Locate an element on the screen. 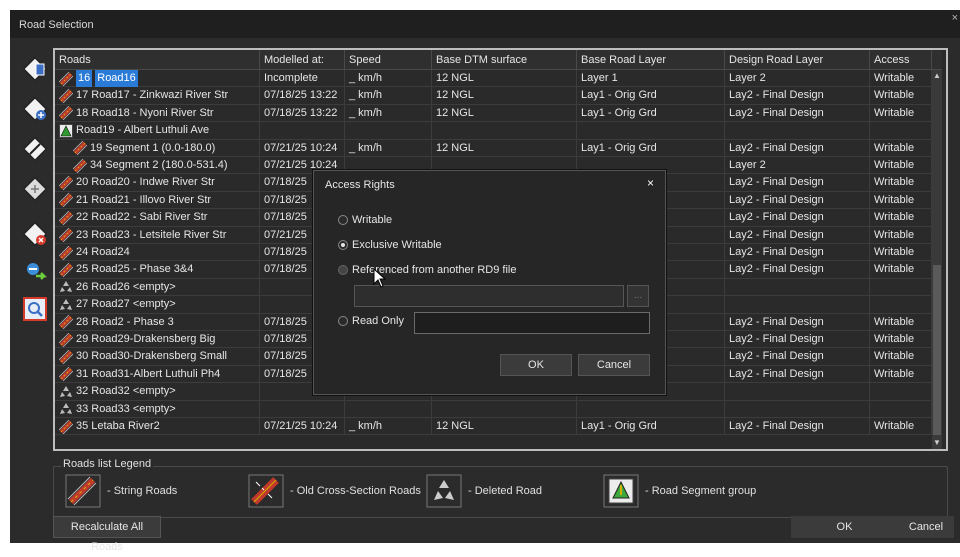  road-label: Road2 - Phase 3 is located at coordinates (132, 321).